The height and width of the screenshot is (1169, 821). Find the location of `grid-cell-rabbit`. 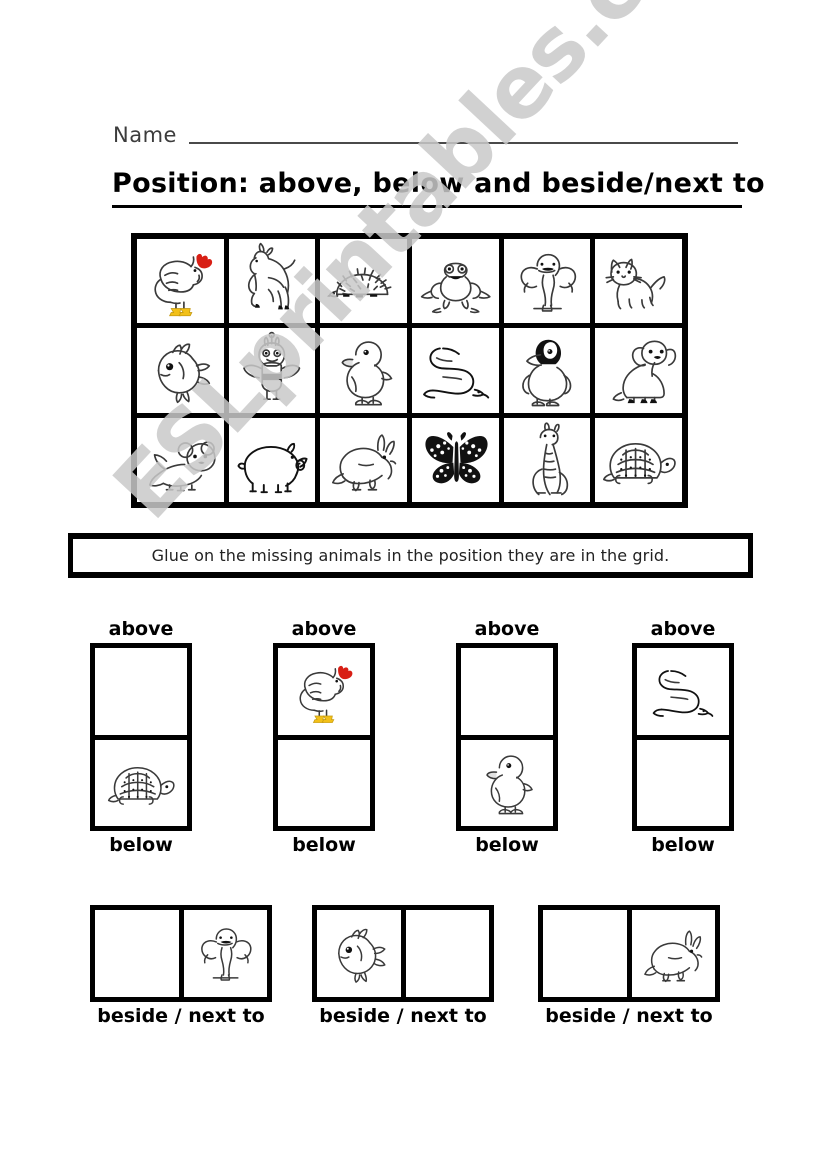

grid-cell-rabbit is located at coordinates (363, 459).